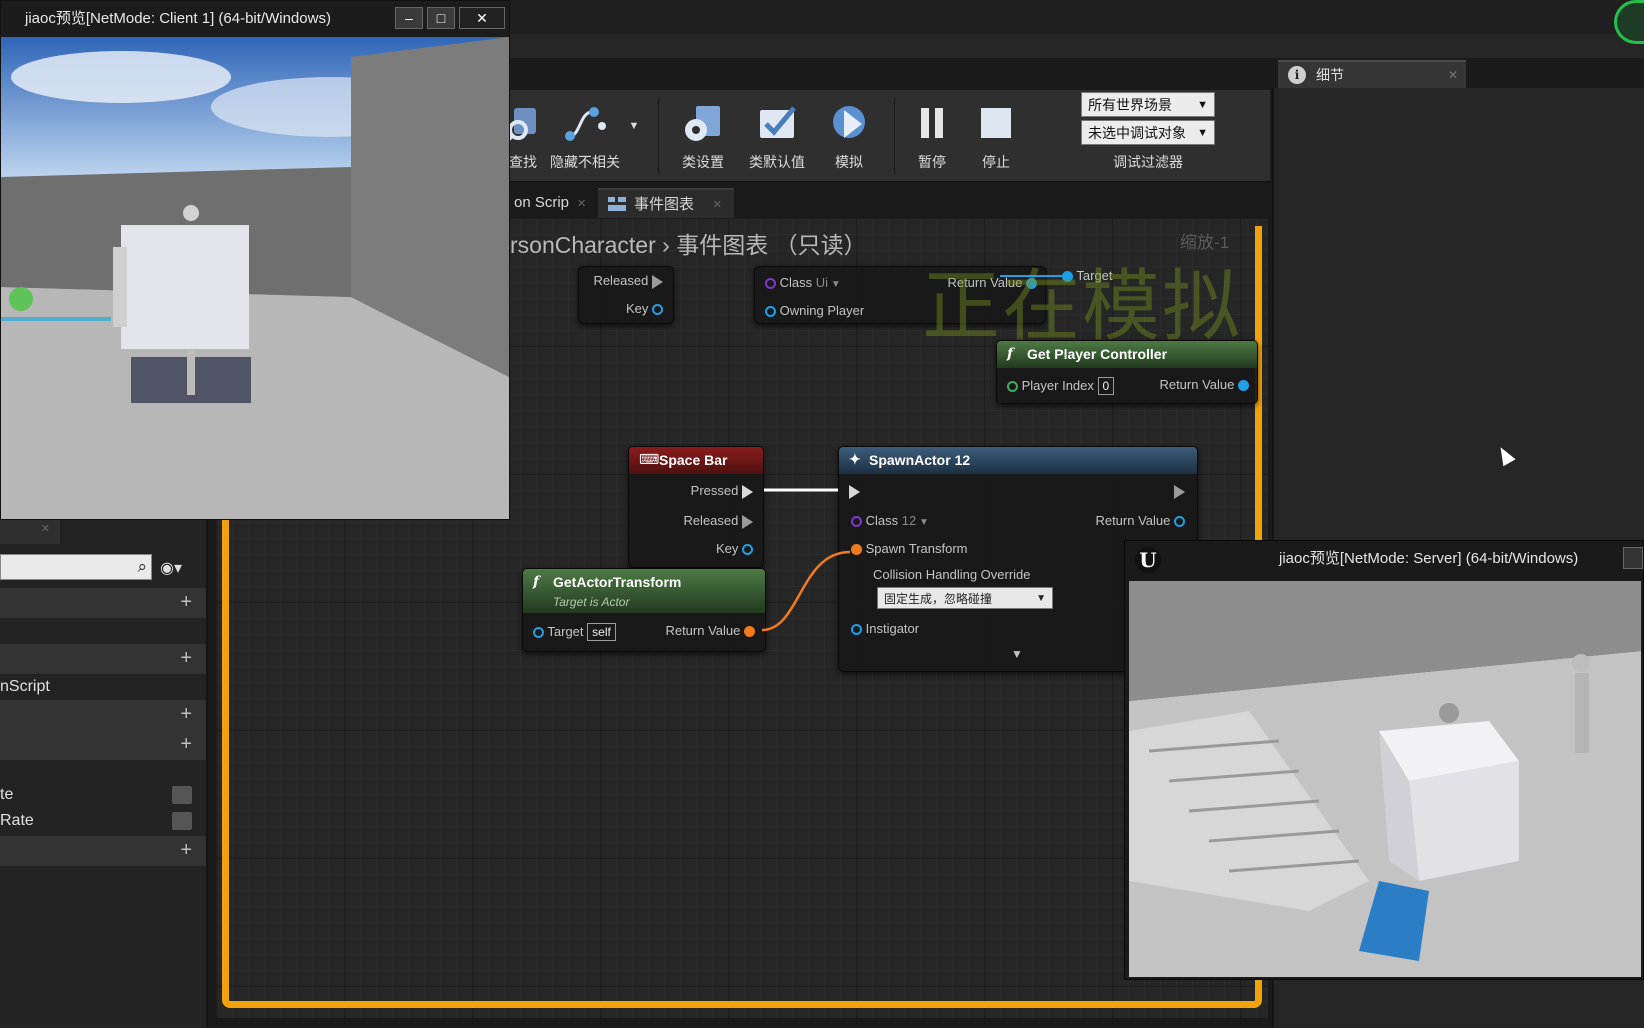 This screenshot has height=1028, width=1644. Describe the element at coordinates (932, 123) in the screenshot. I see `pause-icon` at that location.